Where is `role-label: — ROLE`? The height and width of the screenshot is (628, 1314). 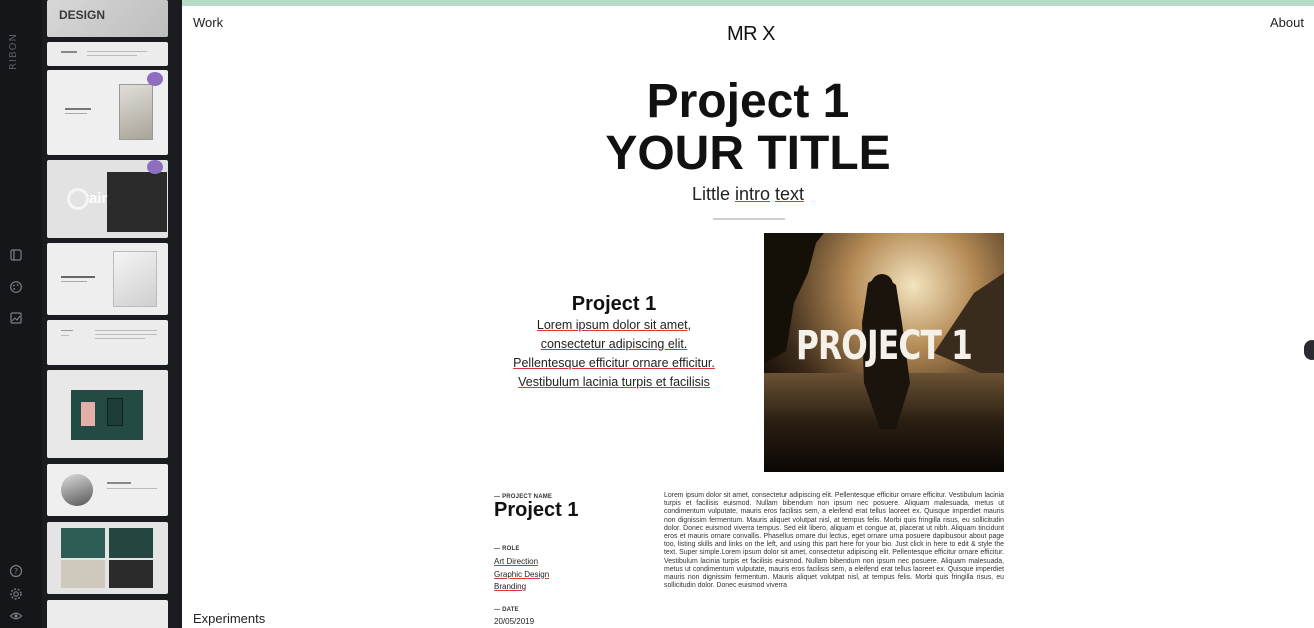 role-label: — ROLE is located at coordinates (507, 549).